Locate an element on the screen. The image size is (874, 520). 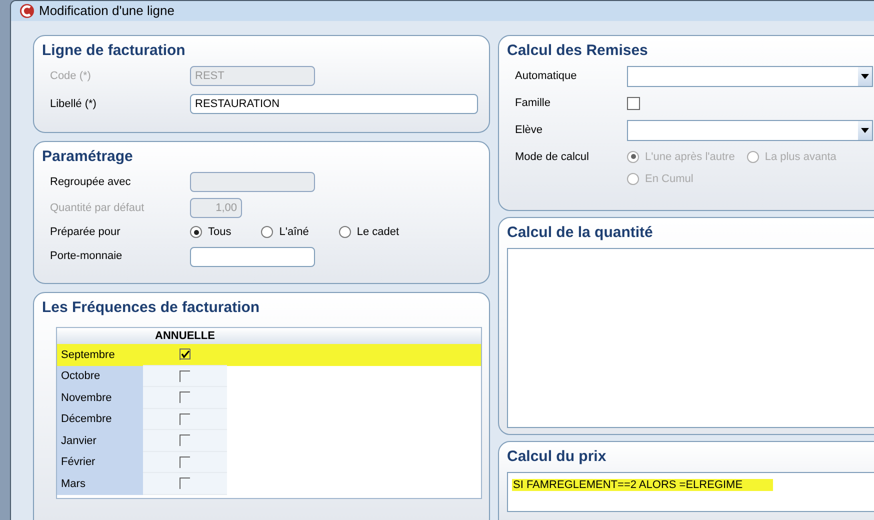
field-label: Libellé (*) is located at coordinates (74, 104).